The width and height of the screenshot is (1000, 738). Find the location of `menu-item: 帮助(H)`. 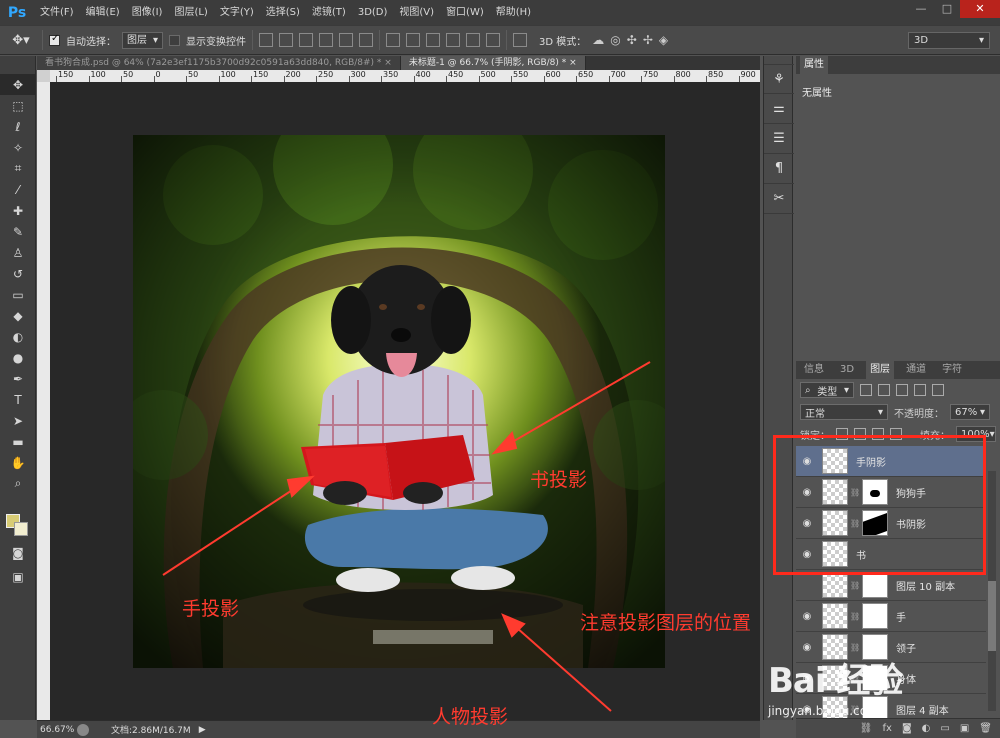

menu-item: 帮助(H) is located at coordinates (513, 12).